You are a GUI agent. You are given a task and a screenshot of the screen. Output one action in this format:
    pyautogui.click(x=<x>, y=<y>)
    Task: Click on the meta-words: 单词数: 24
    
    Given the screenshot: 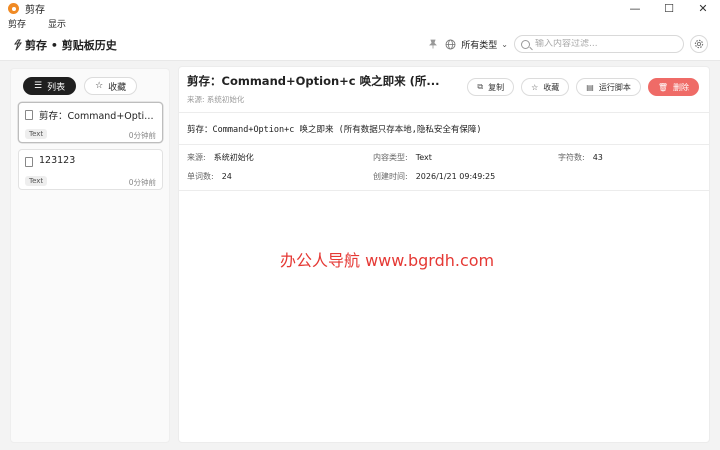 What is the action you would take?
    pyautogui.click(x=209, y=176)
    